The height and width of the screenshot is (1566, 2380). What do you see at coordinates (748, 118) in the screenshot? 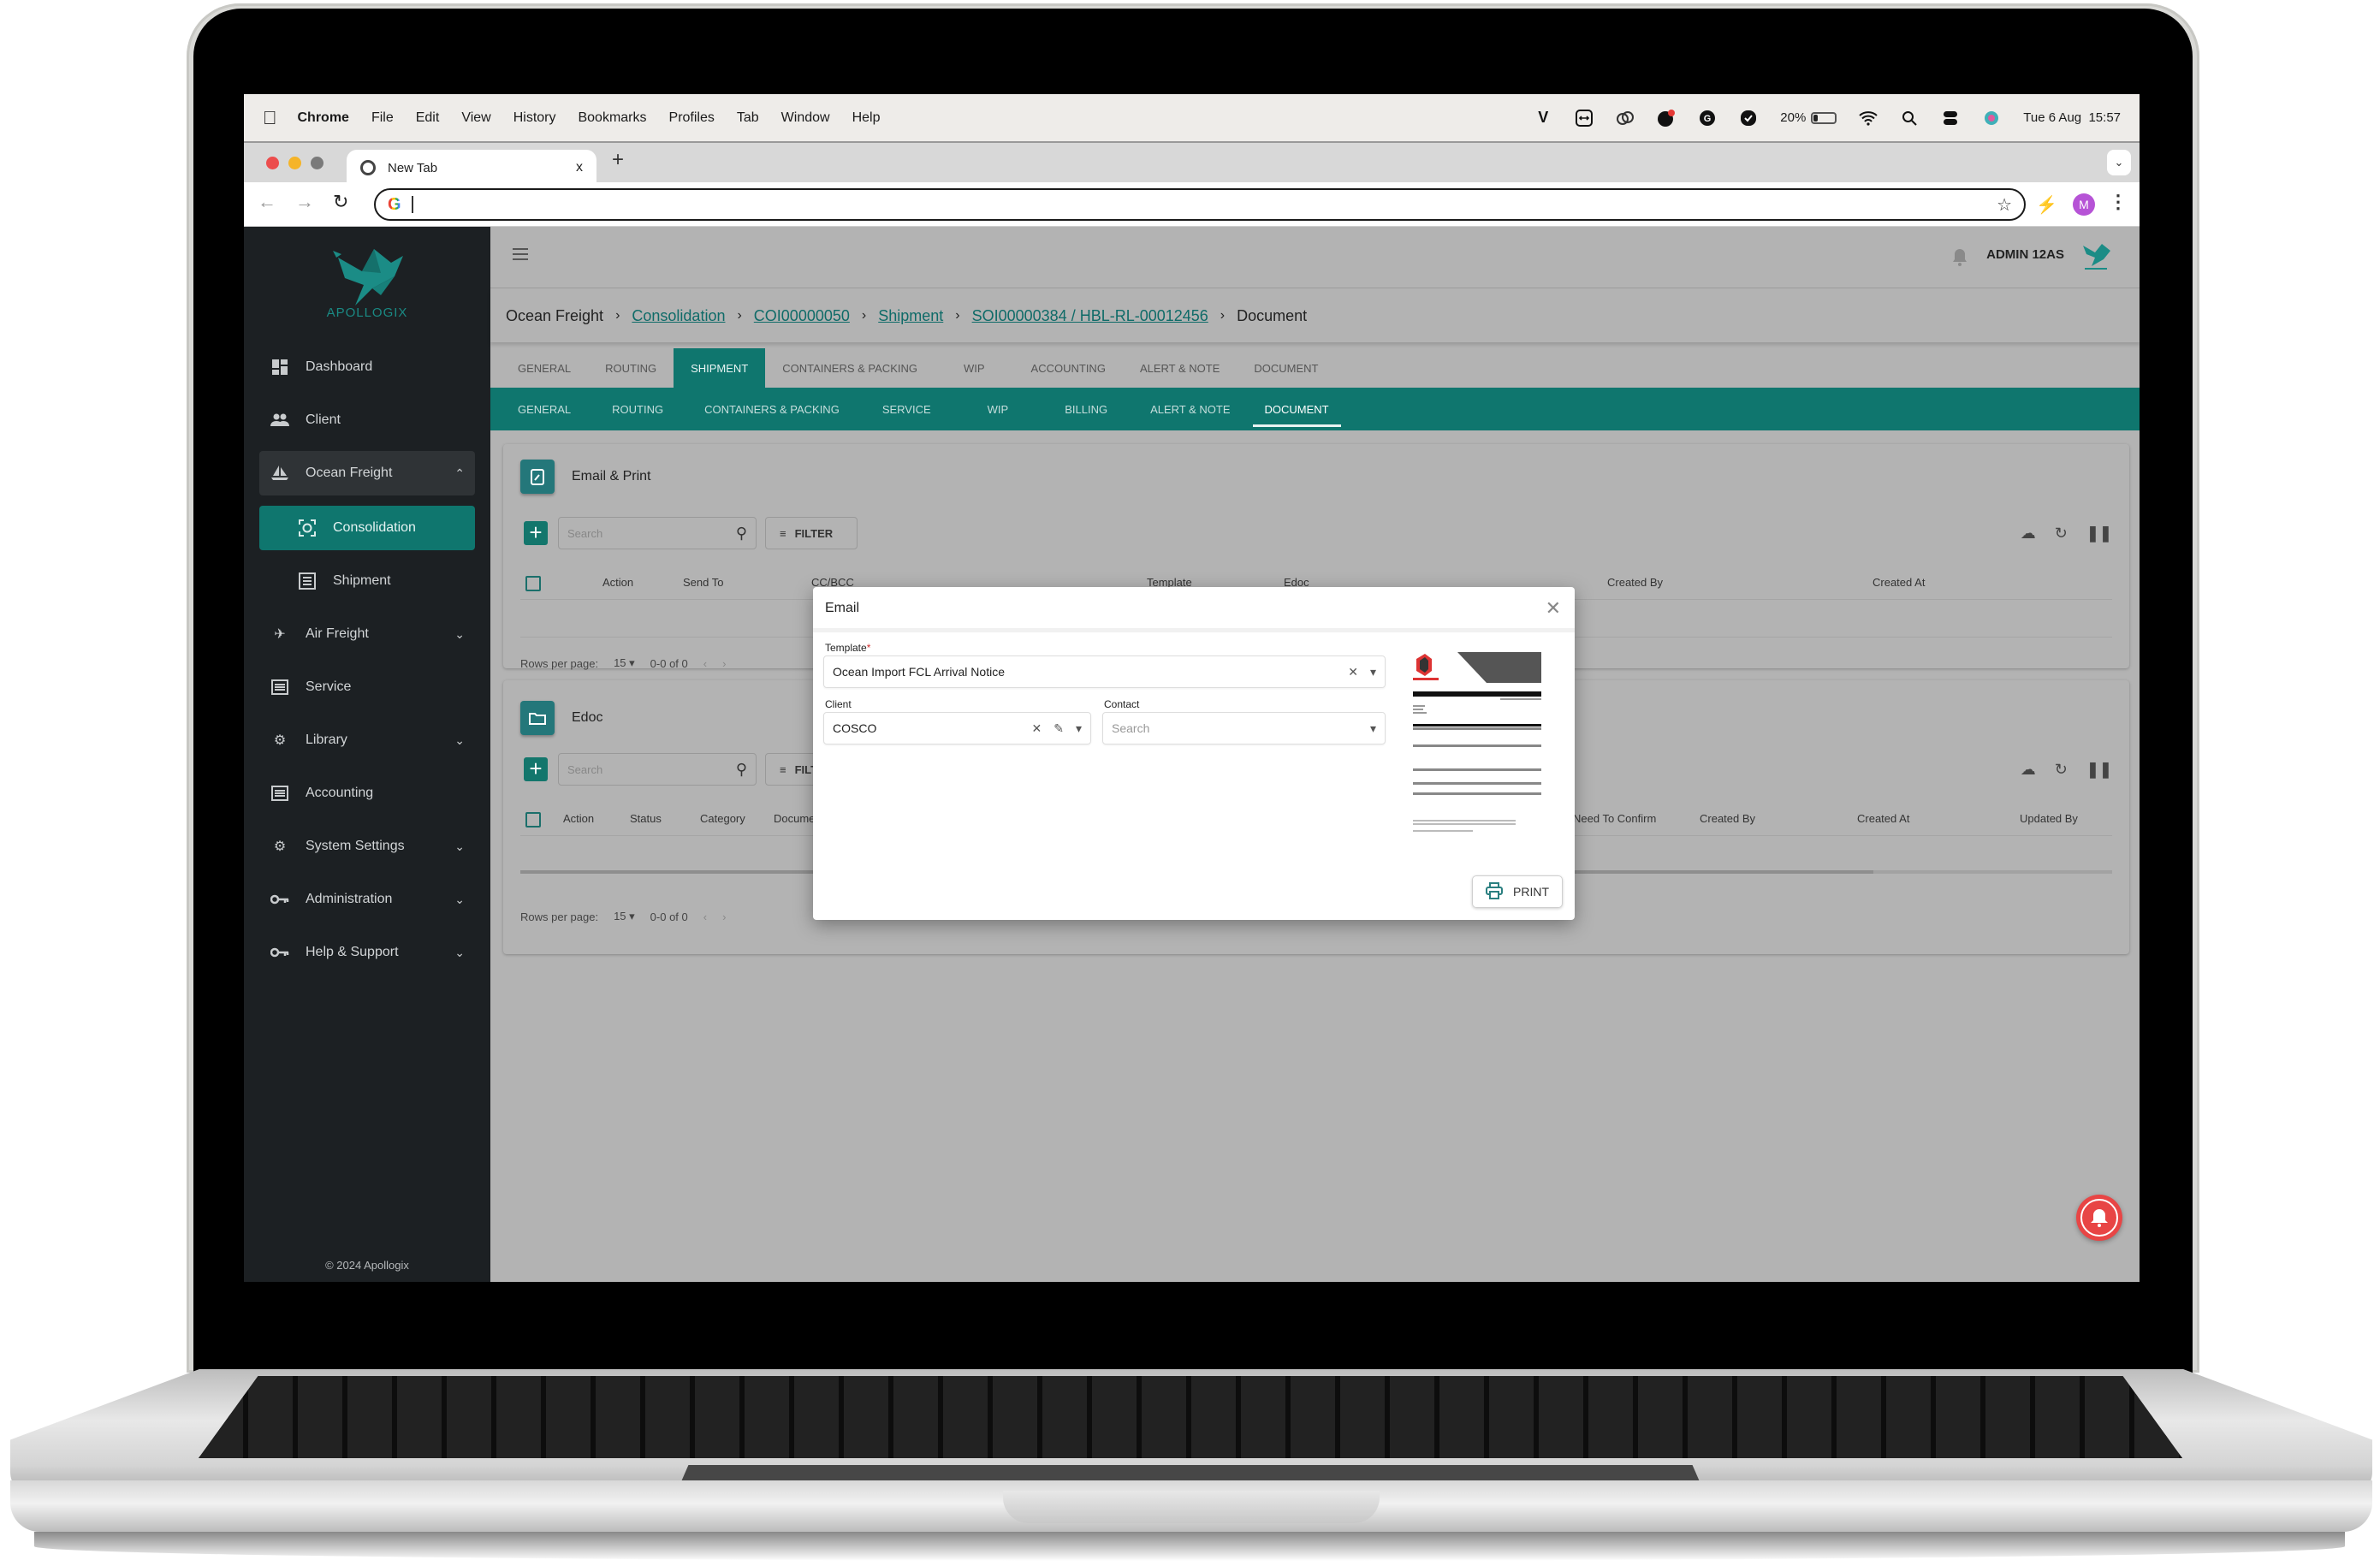
I see `menu-tab: Tab` at bounding box center [748, 118].